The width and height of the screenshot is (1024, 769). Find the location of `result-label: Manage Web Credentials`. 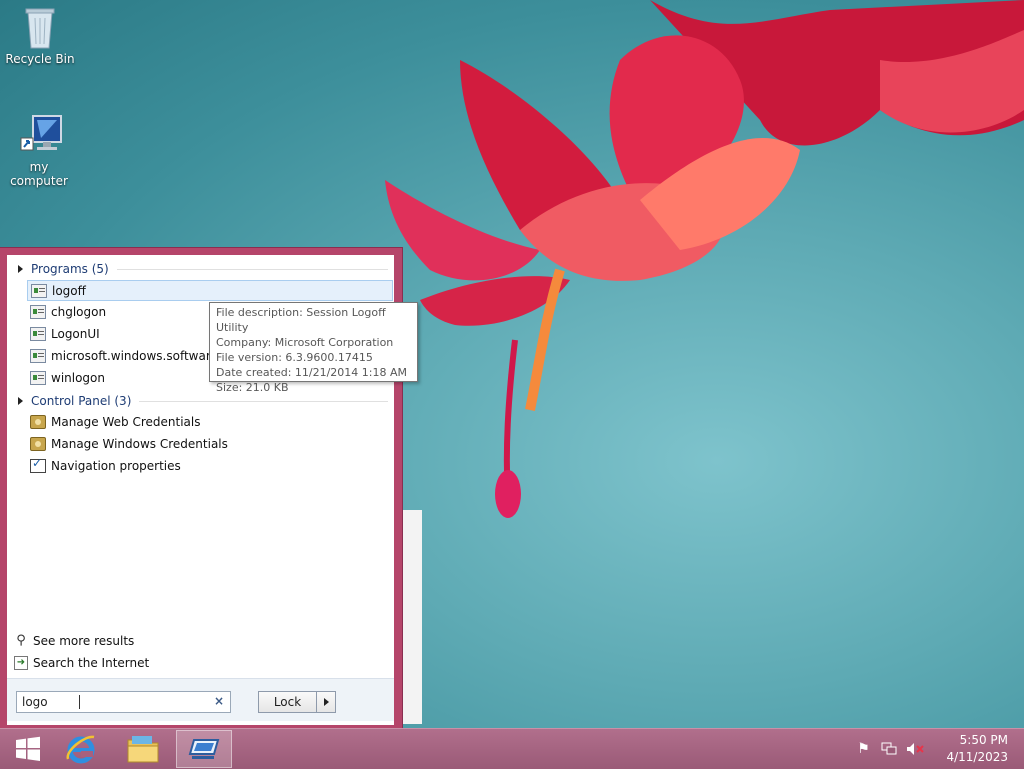

result-label: Manage Web Credentials is located at coordinates (126, 422).